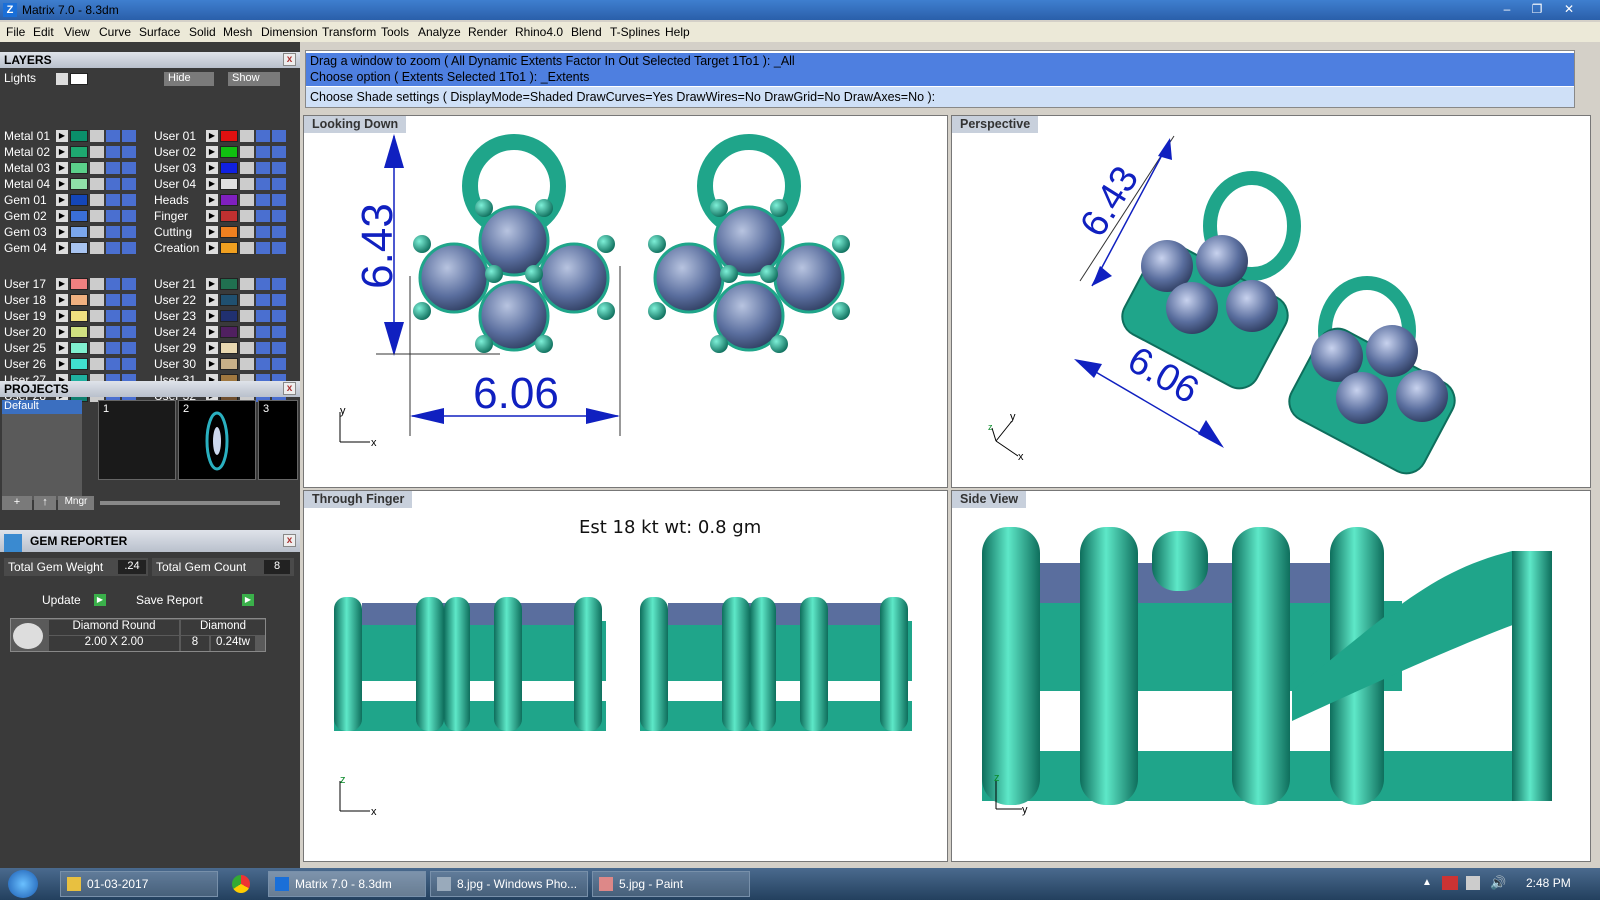  What do you see at coordinates (221, 300) in the screenshot?
I see `layer-row: User 22 ▶` at bounding box center [221, 300].